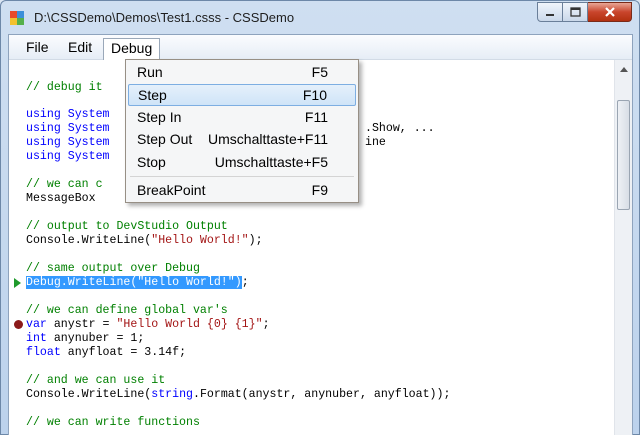 The image size is (640, 435). I want to click on menu-file: File, so click(37, 48).